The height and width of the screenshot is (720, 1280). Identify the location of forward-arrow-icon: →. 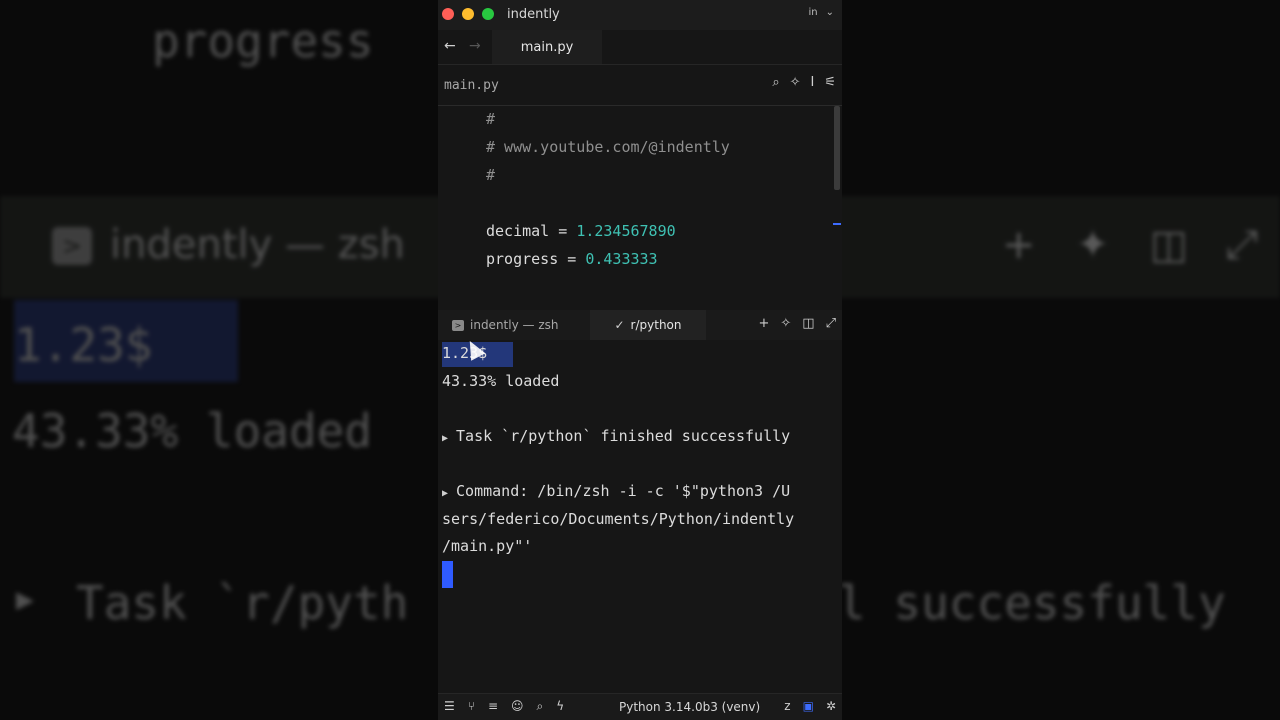
(475, 46).